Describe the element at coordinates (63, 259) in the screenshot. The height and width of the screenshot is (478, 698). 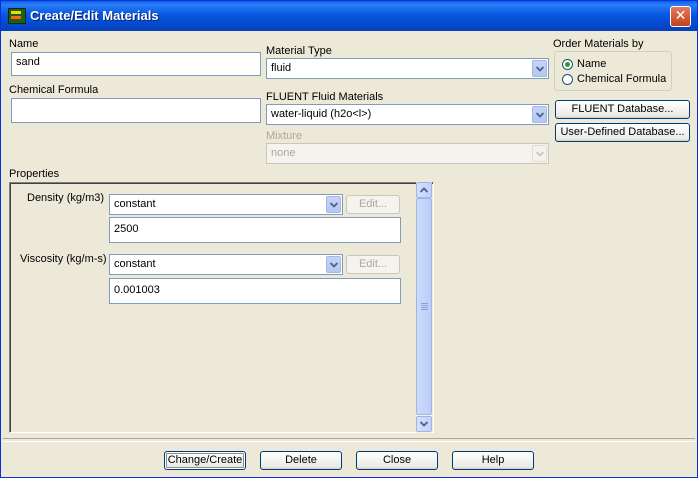
I see `viscosity-label: Viscosity (kg/m-s)` at that location.